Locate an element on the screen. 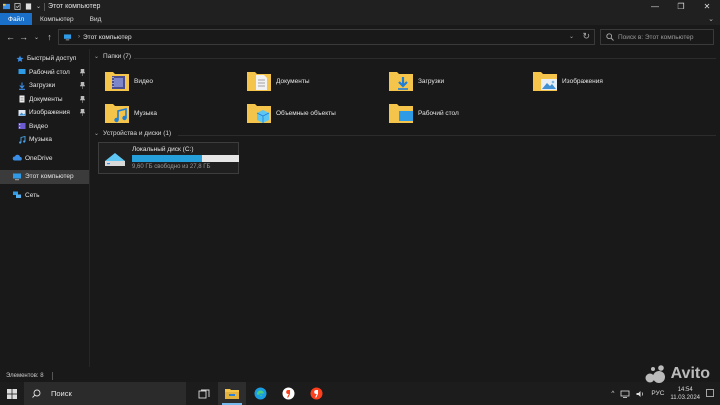 The image size is (720, 405). refresh-button: ↻ is located at coordinates (586, 36).